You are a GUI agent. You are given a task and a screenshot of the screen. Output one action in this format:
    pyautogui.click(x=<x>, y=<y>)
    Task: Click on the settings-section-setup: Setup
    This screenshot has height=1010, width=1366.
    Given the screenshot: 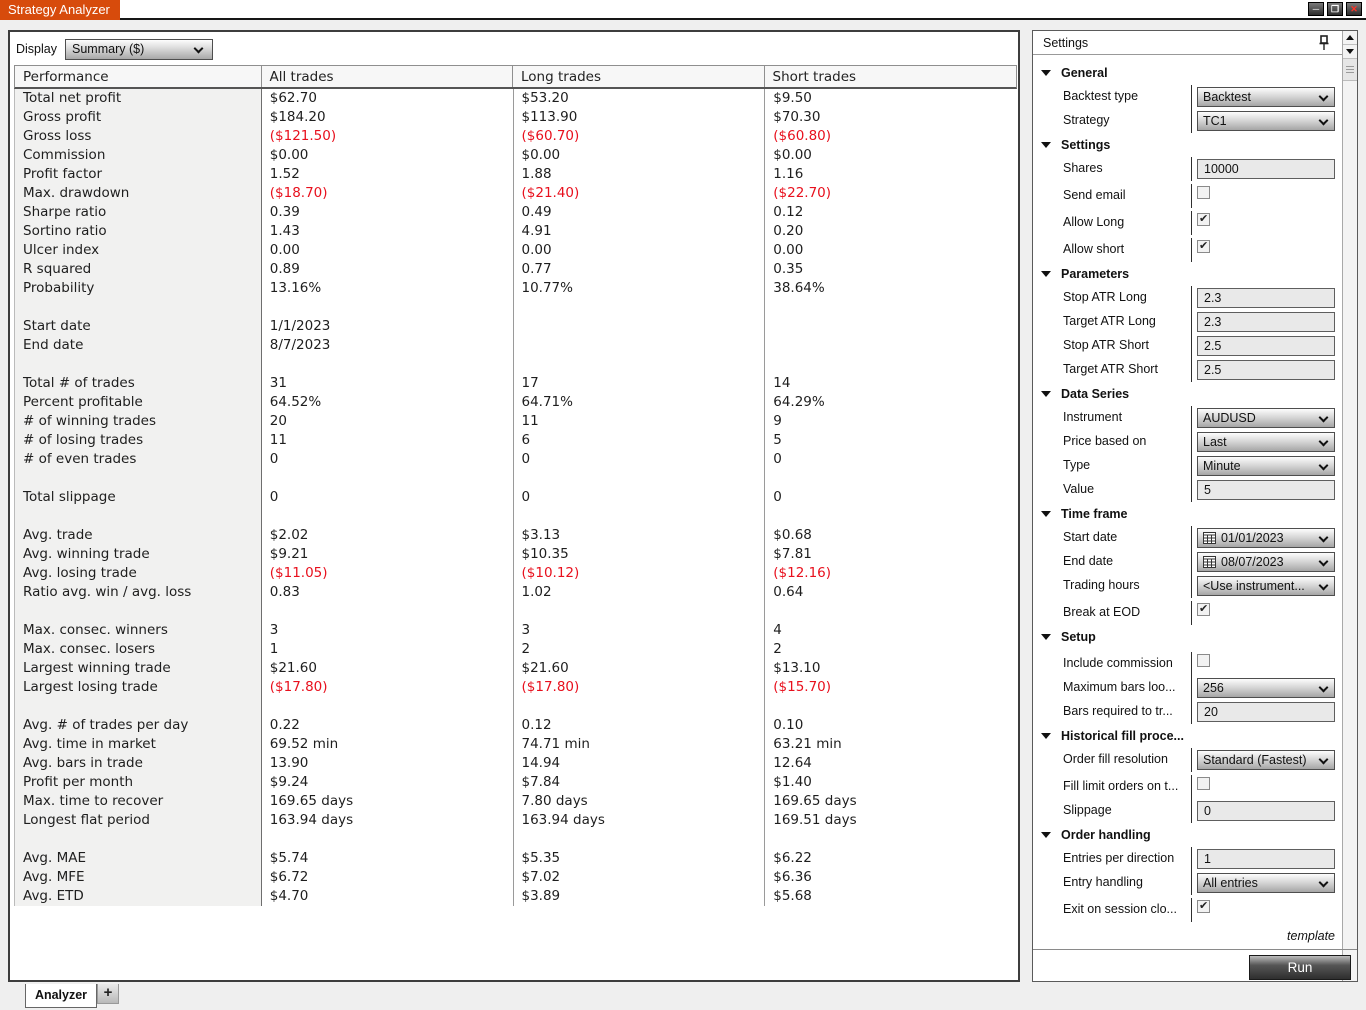 What is the action you would take?
    pyautogui.click(x=1187, y=637)
    